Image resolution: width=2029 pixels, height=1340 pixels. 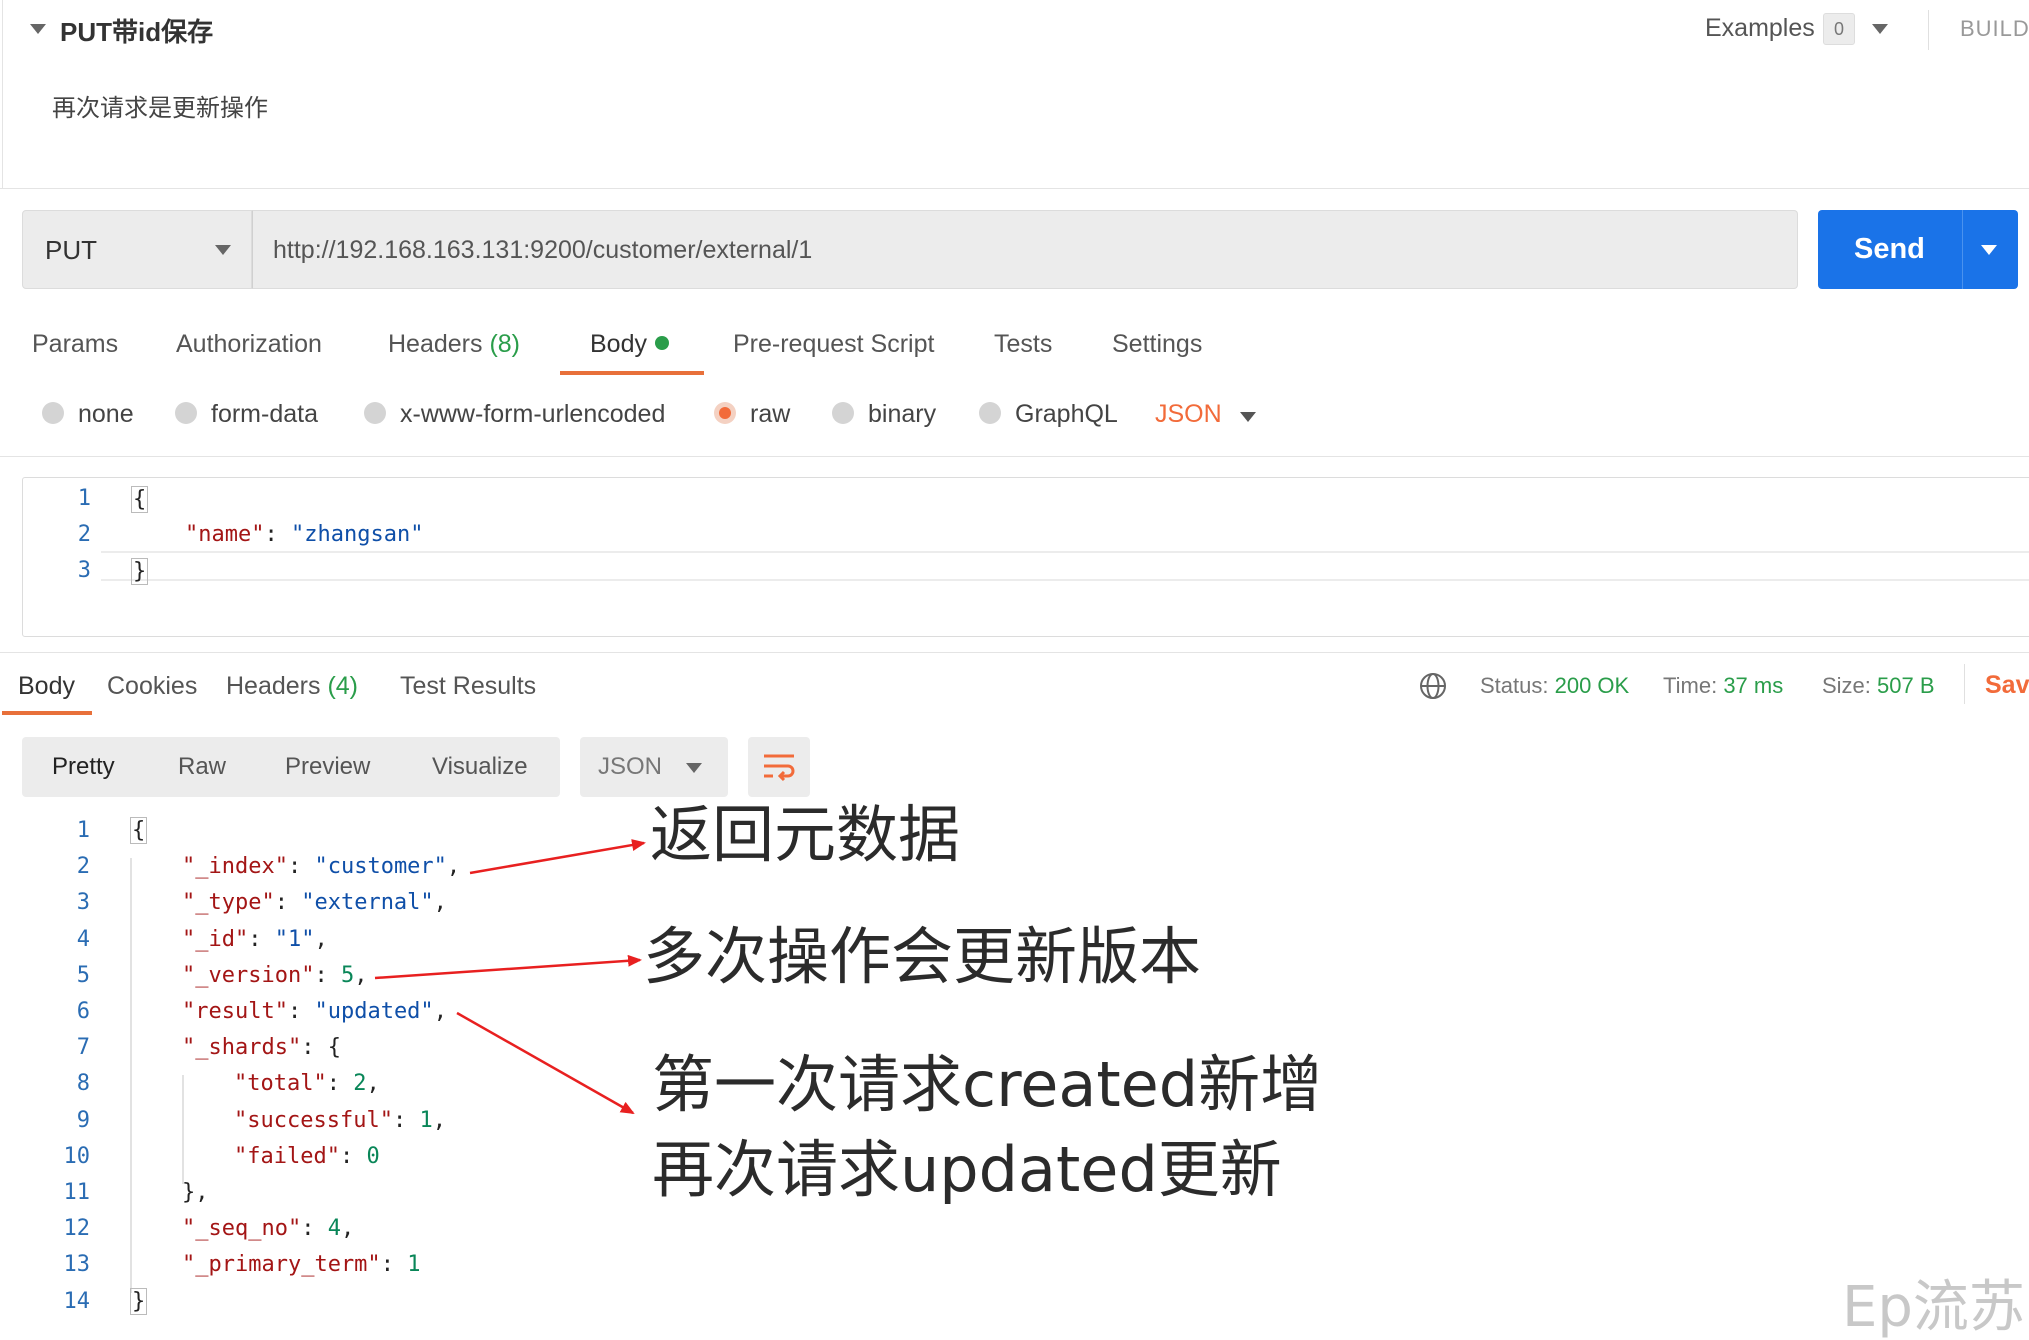 What do you see at coordinates (922, 956) in the screenshot?
I see `annotation-version: 多次操作会更新版本` at bounding box center [922, 956].